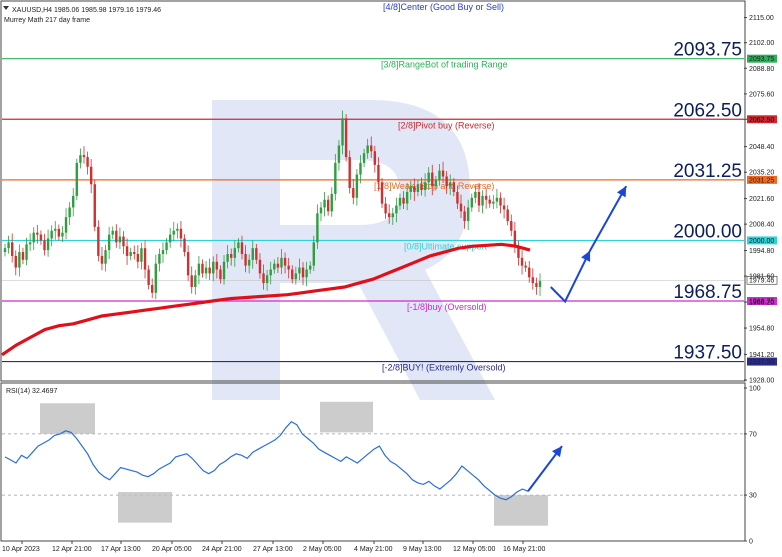 The height and width of the screenshot is (557, 782). Describe the element at coordinates (761, 43) in the screenshot. I see `price-tick-label: 2102.00` at that location.